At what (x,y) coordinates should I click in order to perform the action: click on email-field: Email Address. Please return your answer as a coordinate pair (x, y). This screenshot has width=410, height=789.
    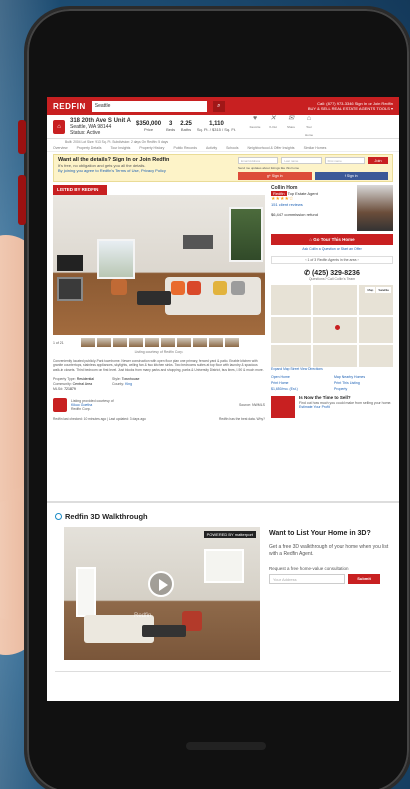
    Looking at the image, I should click on (258, 160).